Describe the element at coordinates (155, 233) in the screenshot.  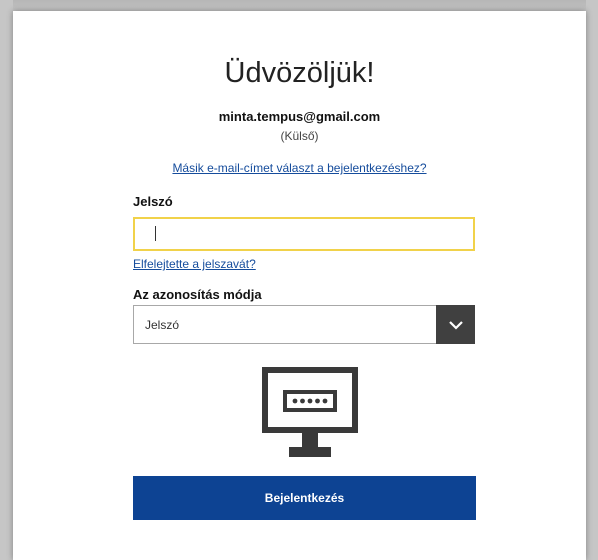
I see `text-caret` at that location.